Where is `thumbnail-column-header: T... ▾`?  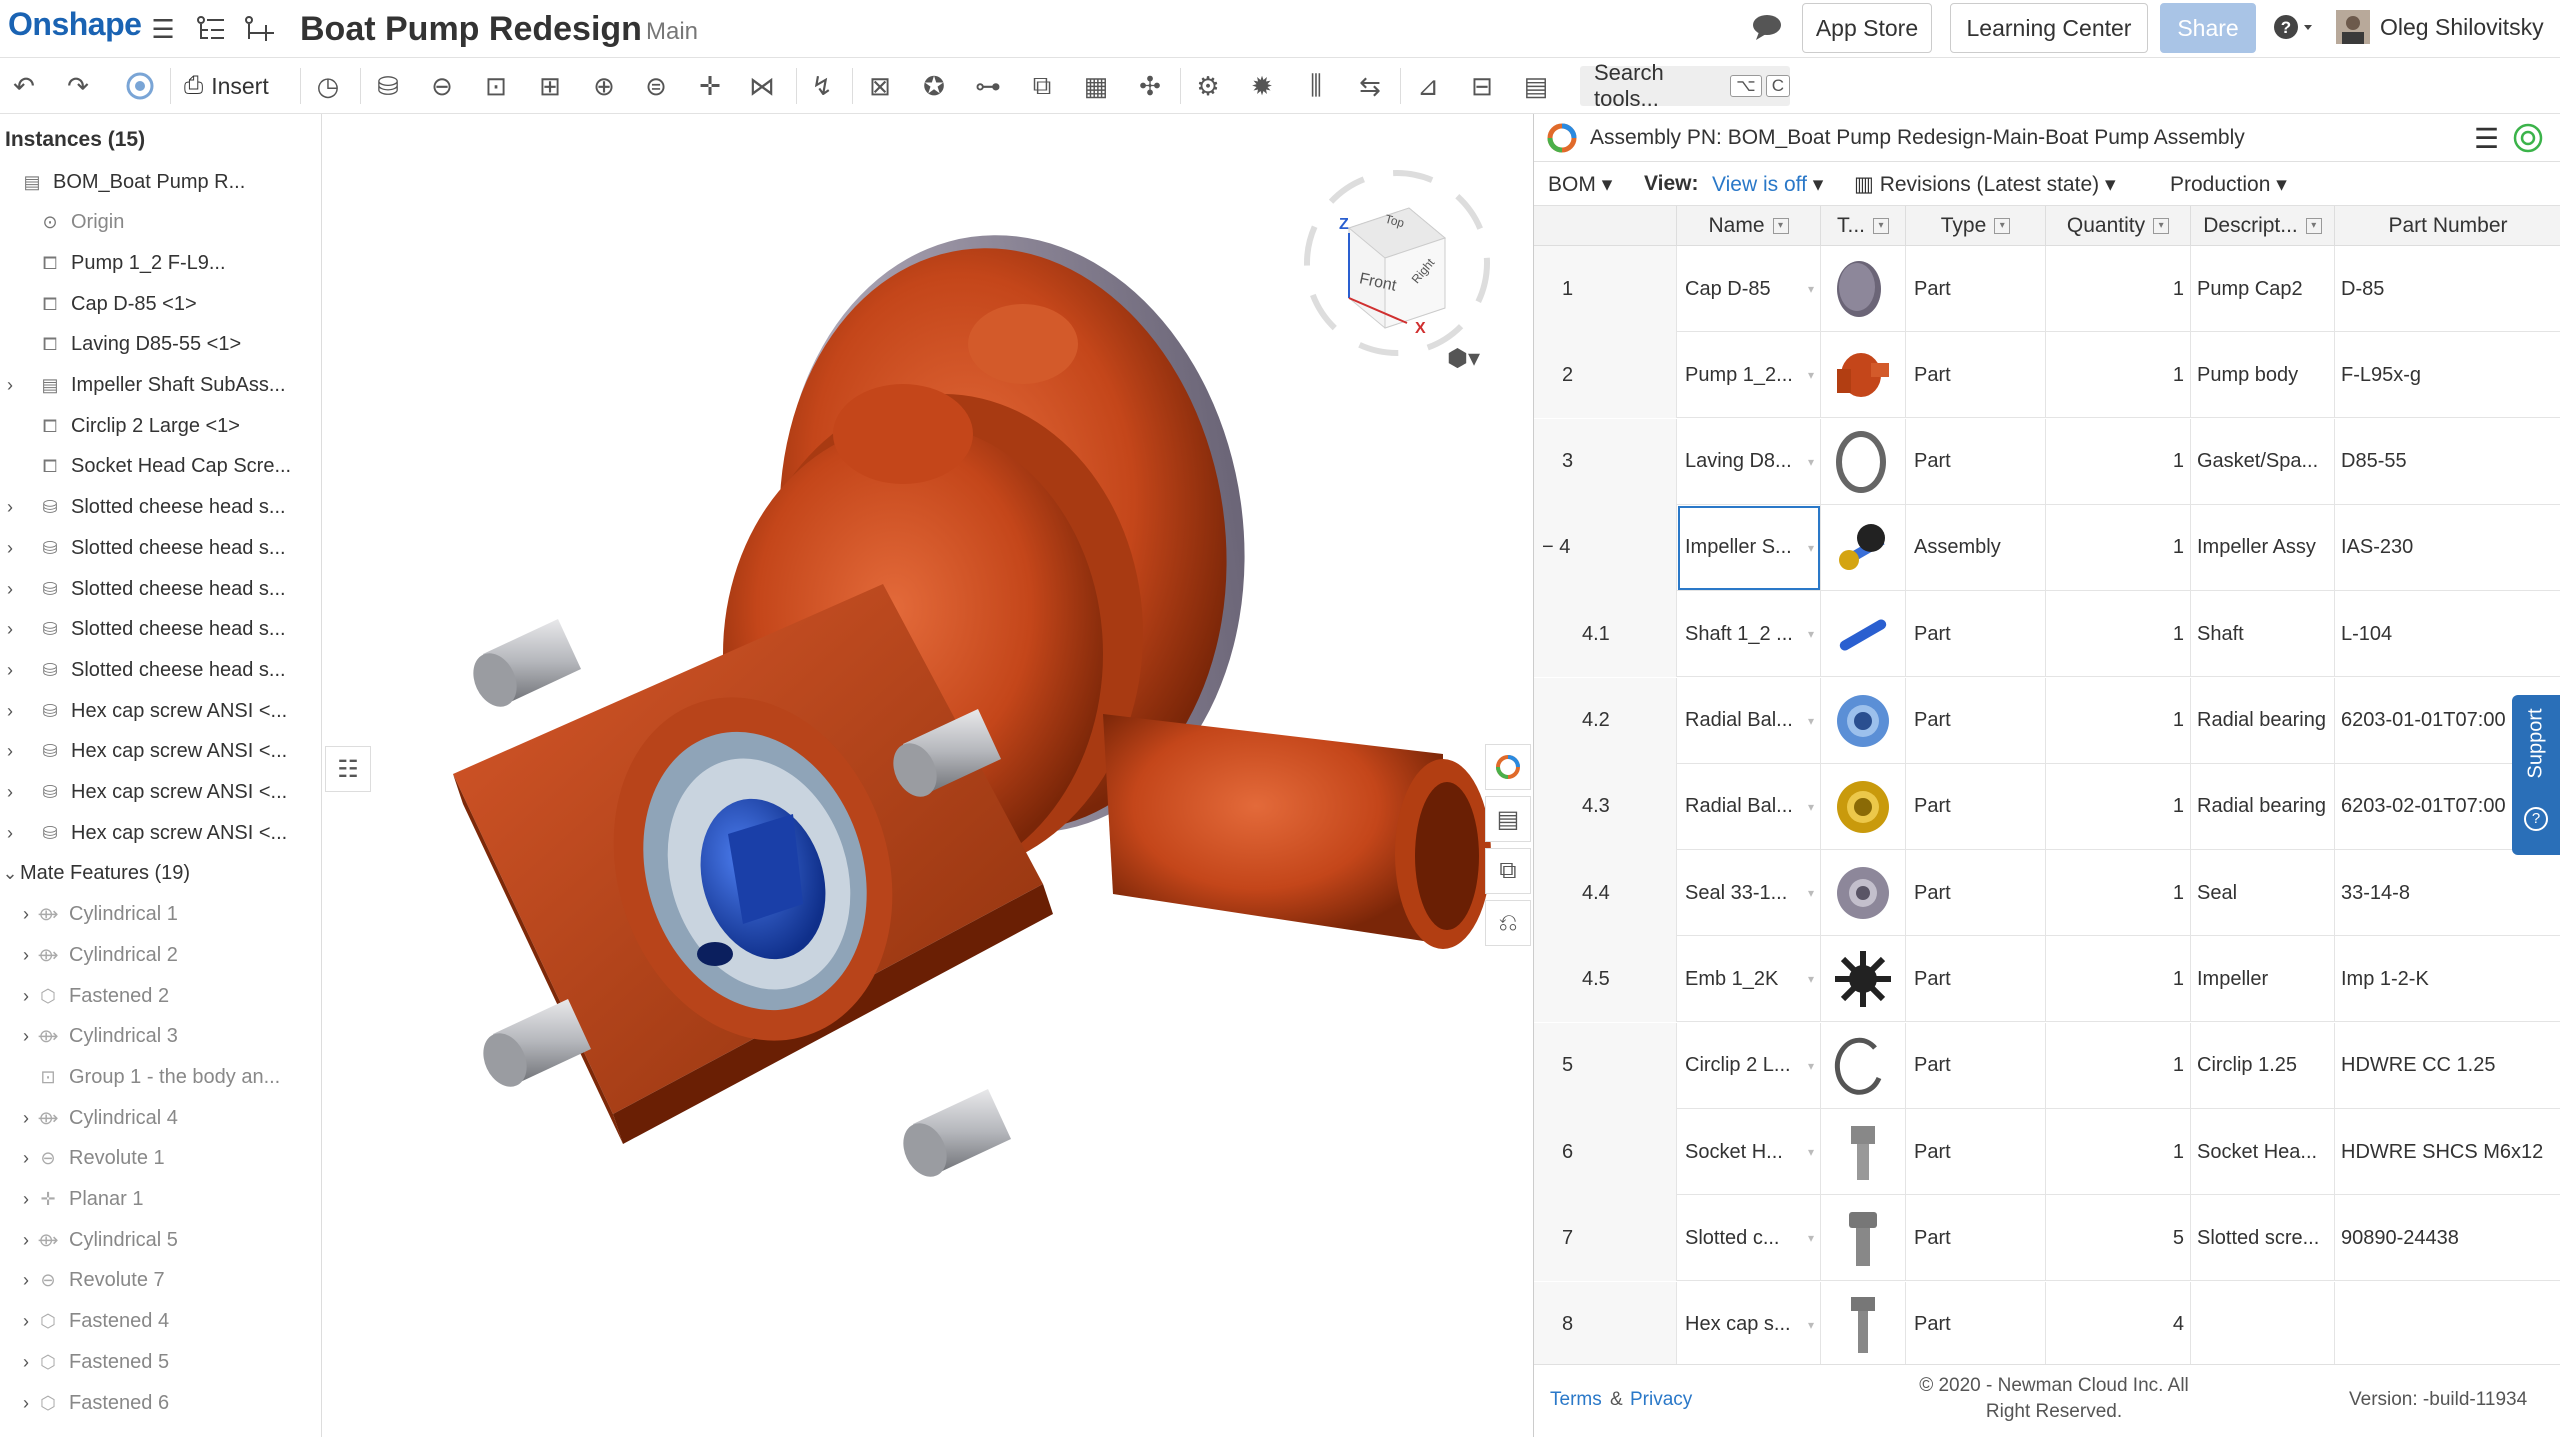
thumbnail-column-header: T... ▾ is located at coordinates (1863, 226).